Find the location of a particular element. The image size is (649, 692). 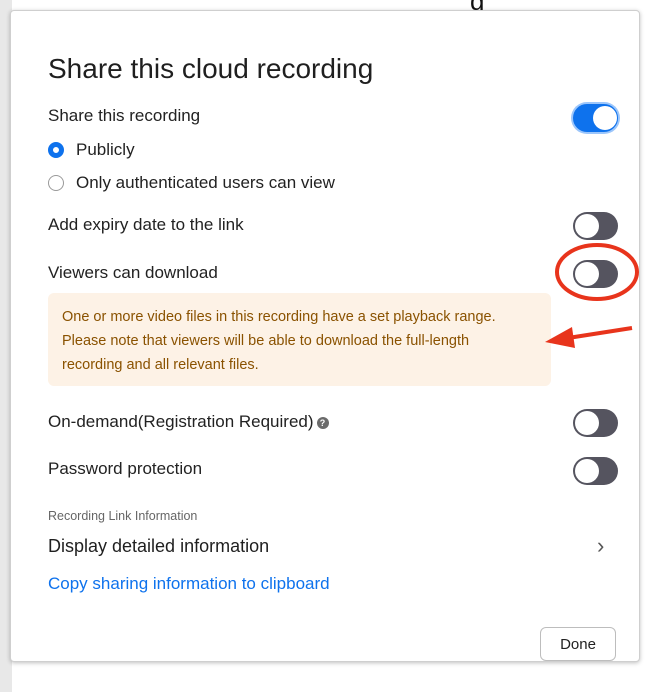

annotation-arrow-shaft is located at coordinates (600, 333).